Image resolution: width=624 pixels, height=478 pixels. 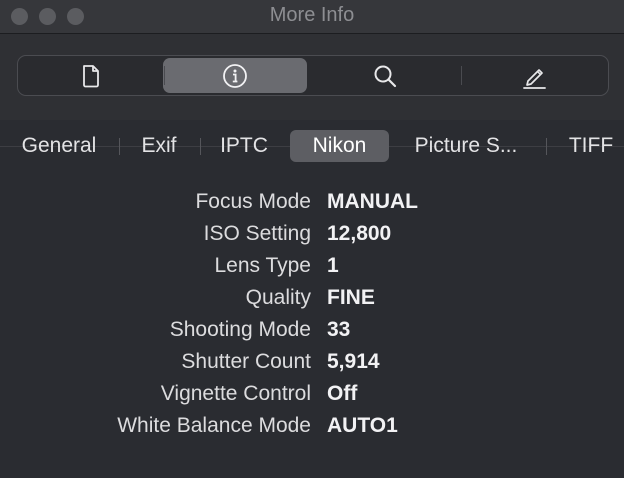 I want to click on property-value: 5,914, so click(x=353, y=361).